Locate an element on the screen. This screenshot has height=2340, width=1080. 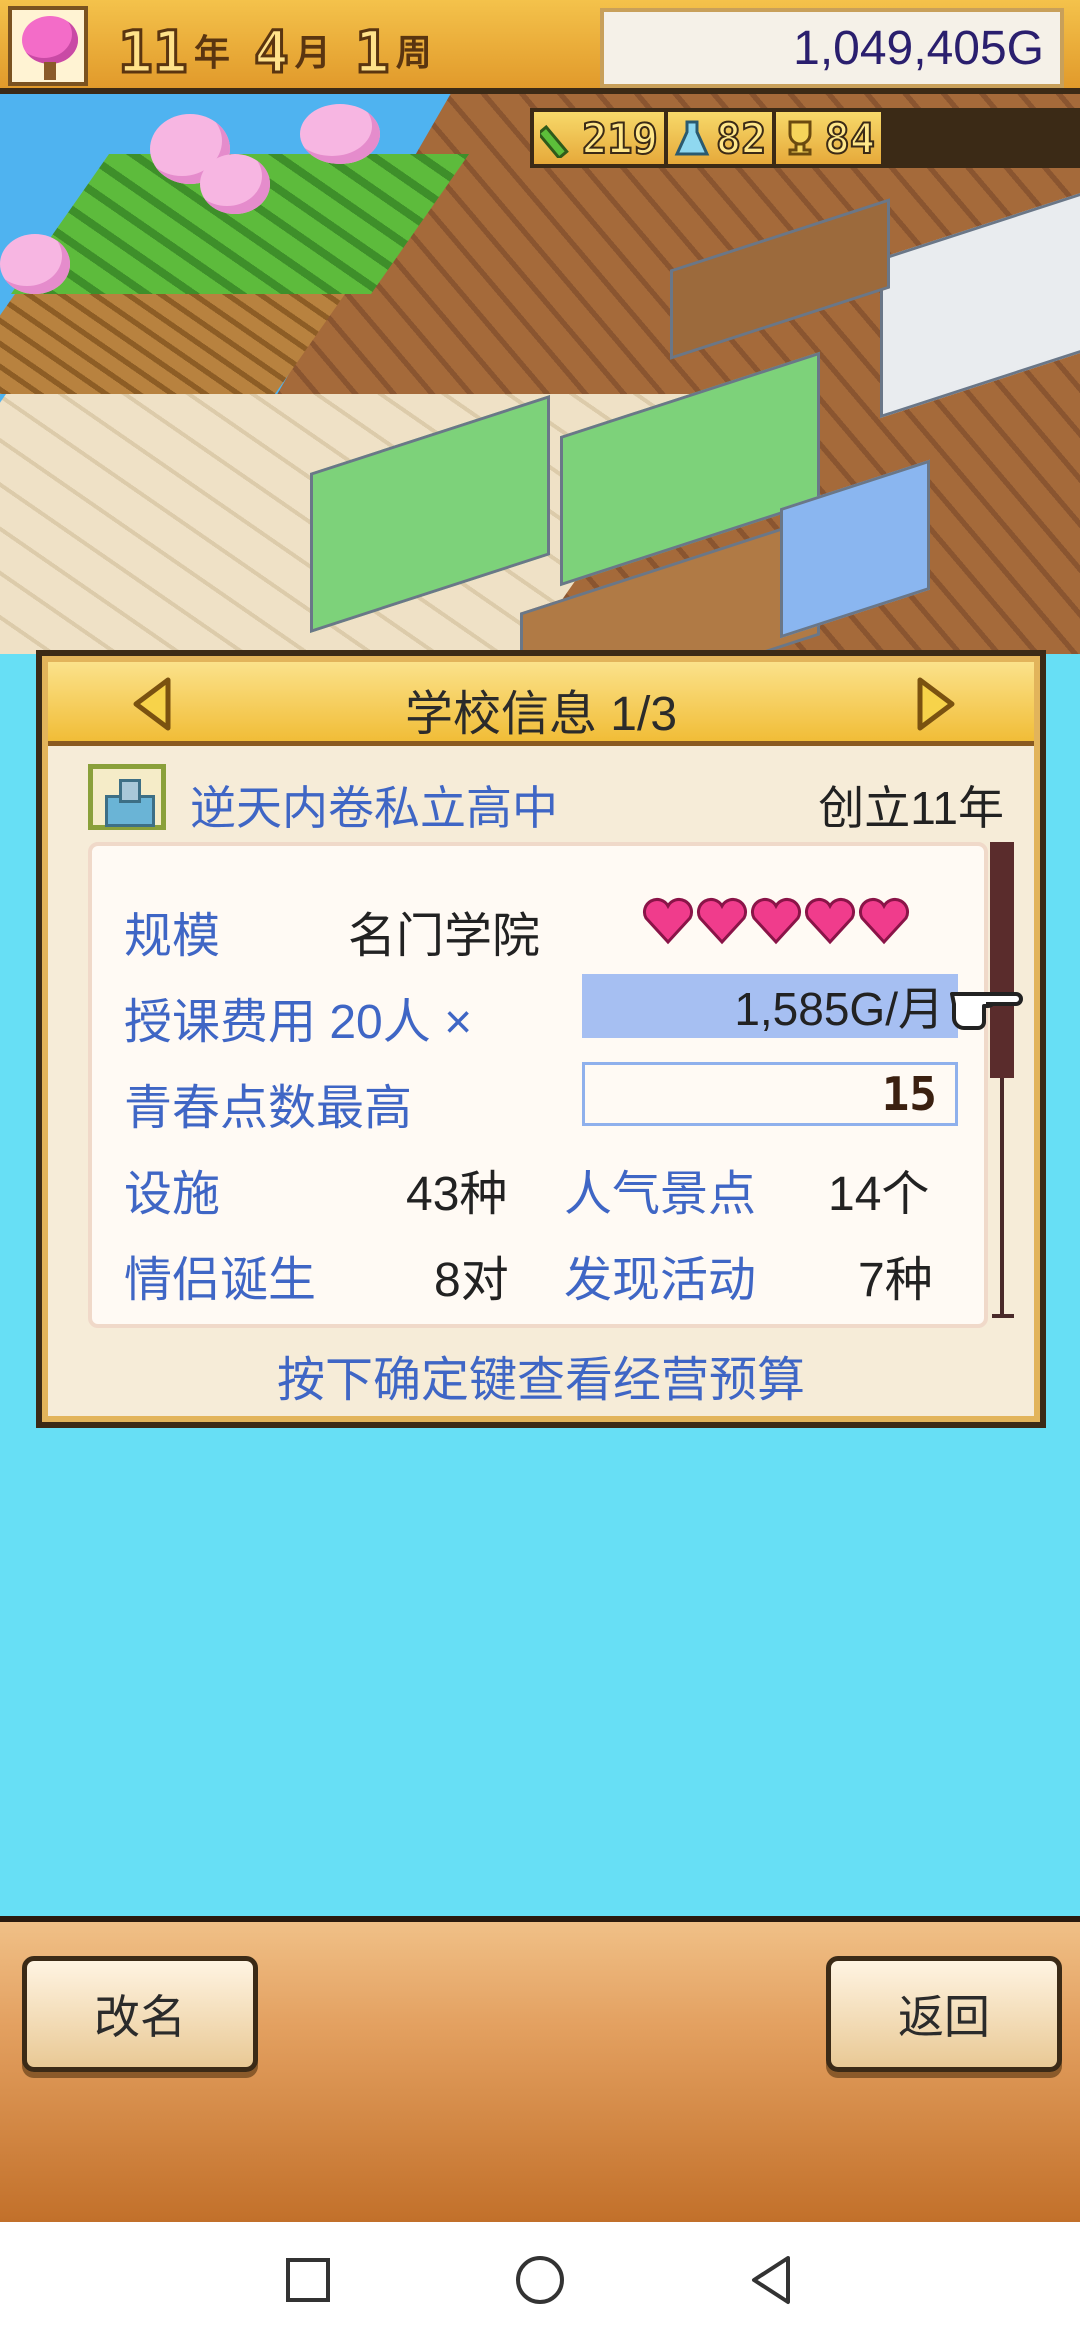
stat-pencil-value: 219 is located at coordinates (620, 138).